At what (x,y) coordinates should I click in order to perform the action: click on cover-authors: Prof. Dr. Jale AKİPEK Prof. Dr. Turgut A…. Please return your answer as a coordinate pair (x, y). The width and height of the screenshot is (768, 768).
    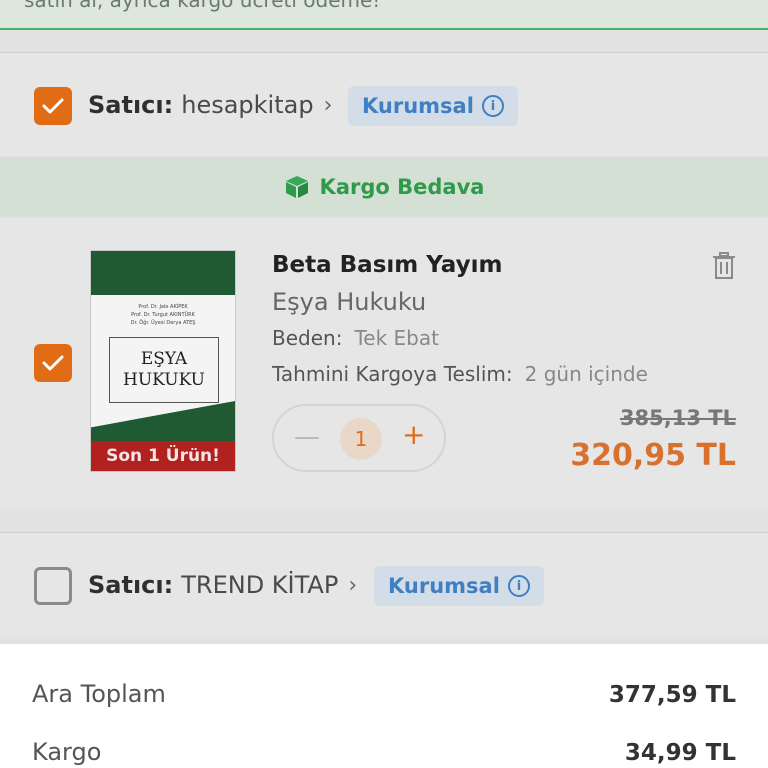
    Looking at the image, I should click on (163, 315).